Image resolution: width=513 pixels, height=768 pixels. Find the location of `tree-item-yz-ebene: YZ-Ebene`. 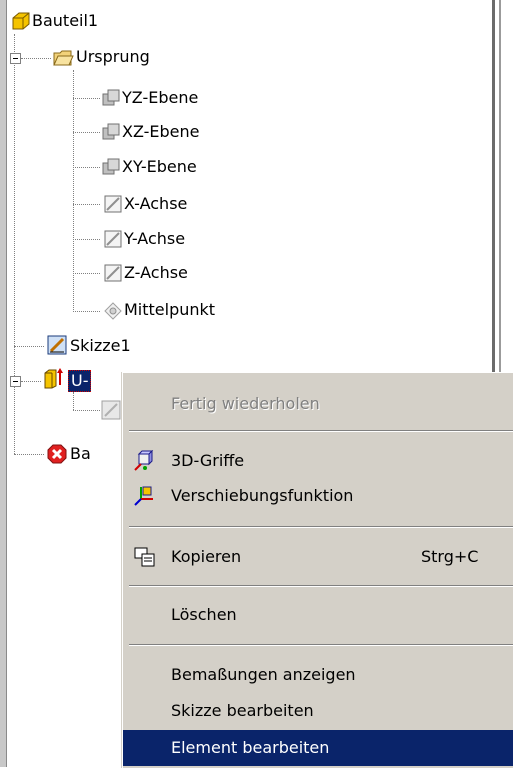

tree-item-yz-ebene: YZ-Ebene is located at coordinates (160, 98).